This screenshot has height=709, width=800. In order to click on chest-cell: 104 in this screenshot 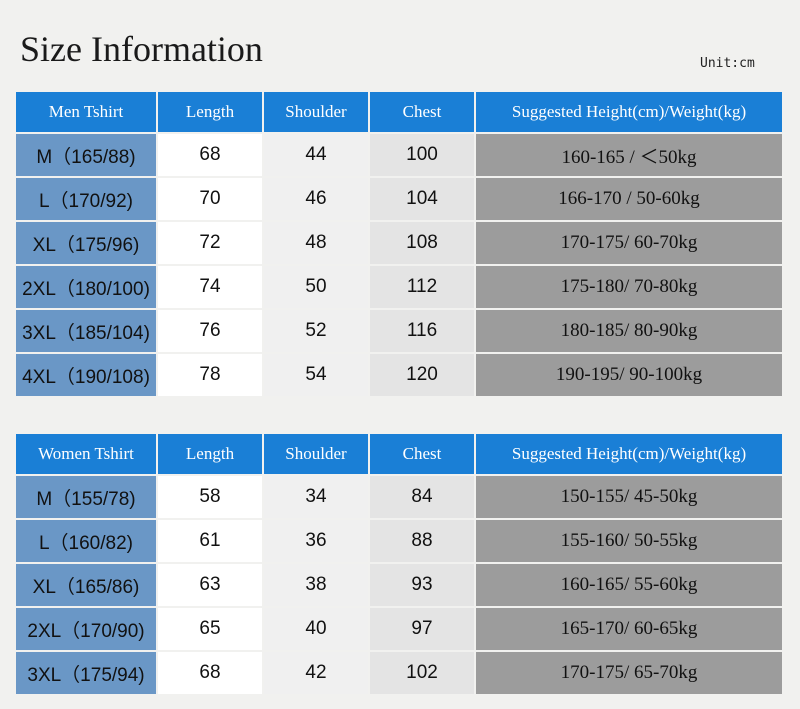, I will do `click(422, 199)`.